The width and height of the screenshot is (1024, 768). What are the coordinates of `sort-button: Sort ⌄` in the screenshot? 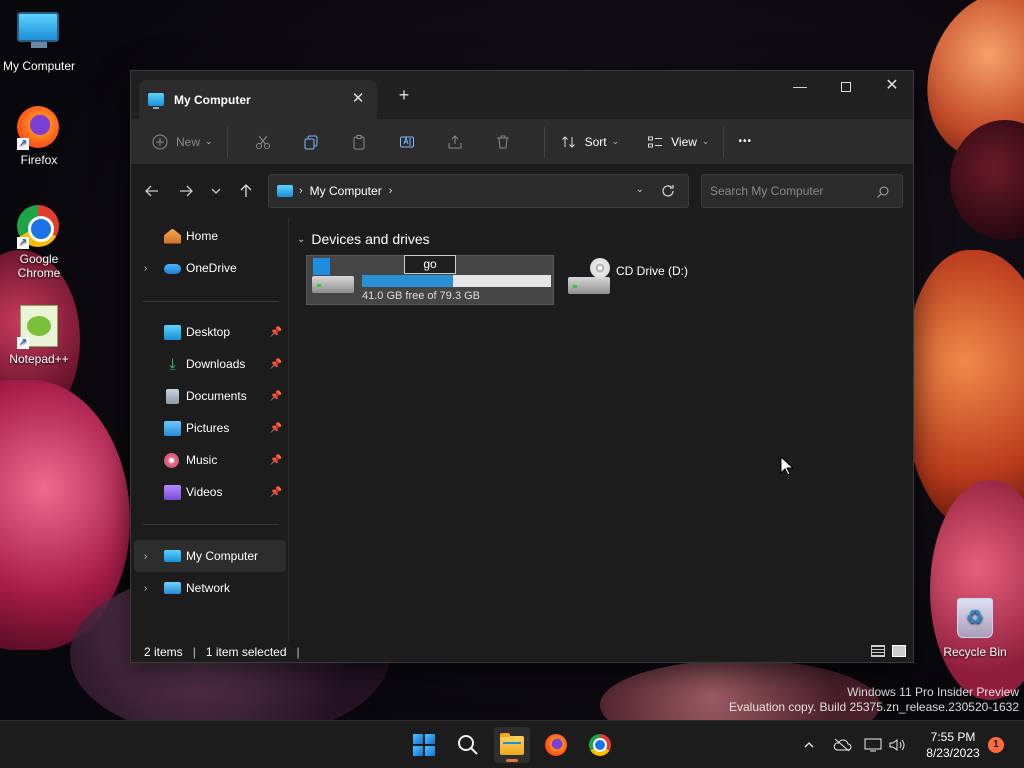 It's located at (589, 142).